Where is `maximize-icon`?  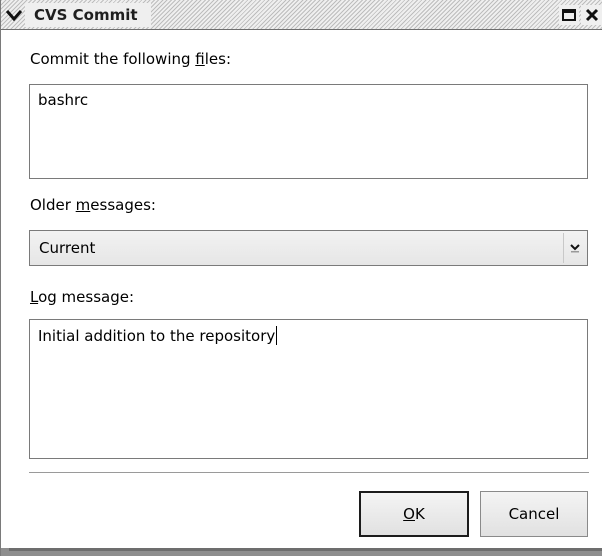 maximize-icon is located at coordinates (569, 15).